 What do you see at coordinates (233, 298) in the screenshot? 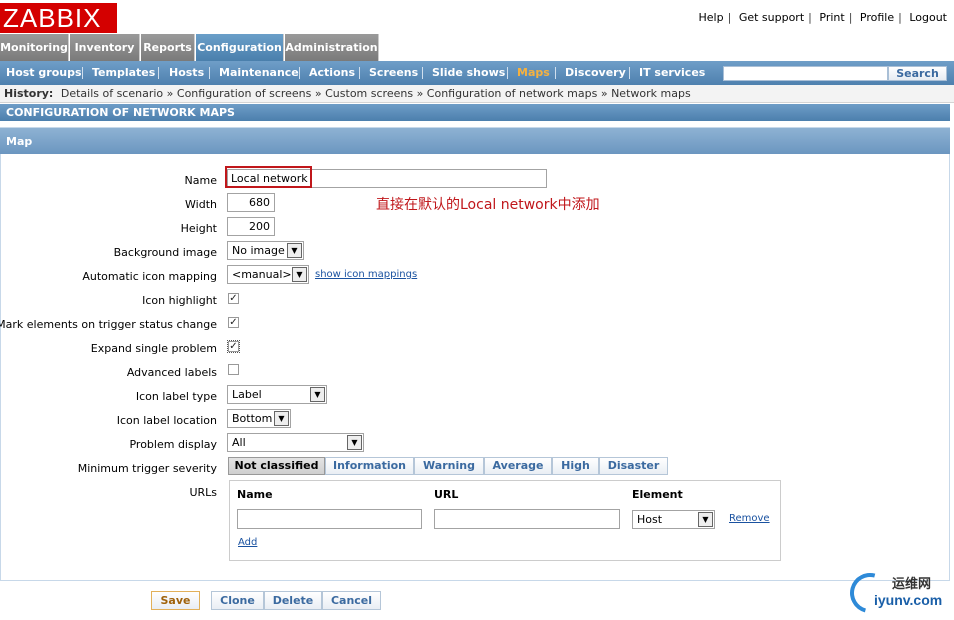
I see `icon-highlight-checkbox: ✓` at bounding box center [233, 298].